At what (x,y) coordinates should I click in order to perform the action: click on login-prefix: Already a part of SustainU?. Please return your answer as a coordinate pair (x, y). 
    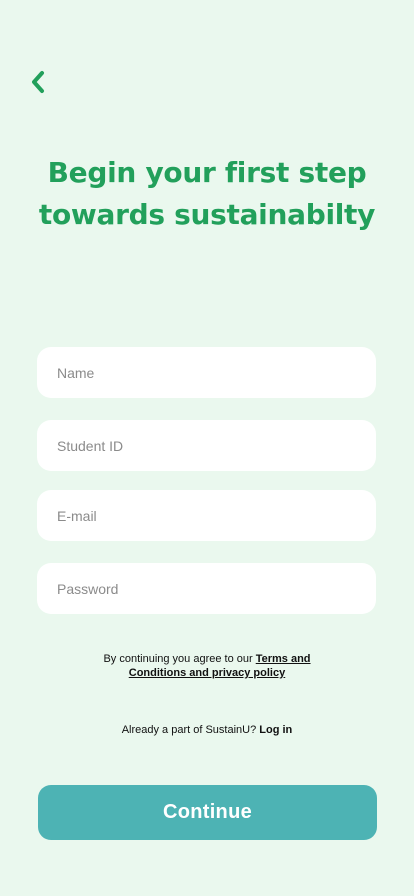
    Looking at the image, I should click on (190, 730).